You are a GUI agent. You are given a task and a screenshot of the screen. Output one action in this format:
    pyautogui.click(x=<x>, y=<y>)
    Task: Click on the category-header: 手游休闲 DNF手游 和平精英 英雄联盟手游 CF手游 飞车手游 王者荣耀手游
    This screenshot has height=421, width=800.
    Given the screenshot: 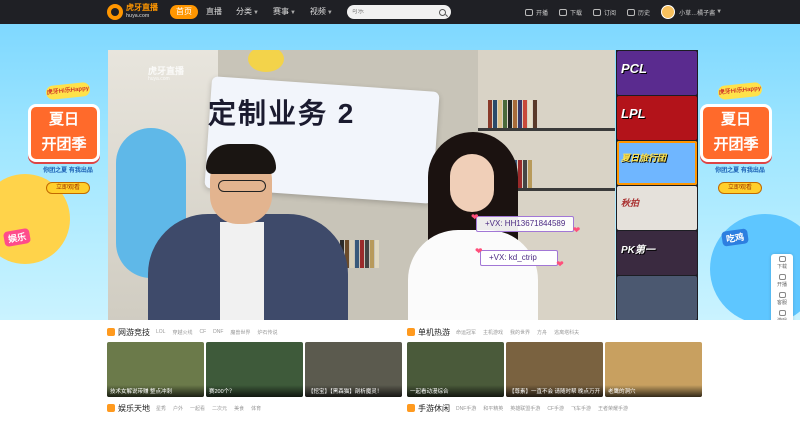 What is the action you would take?
    pyautogui.click(x=521, y=408)
    